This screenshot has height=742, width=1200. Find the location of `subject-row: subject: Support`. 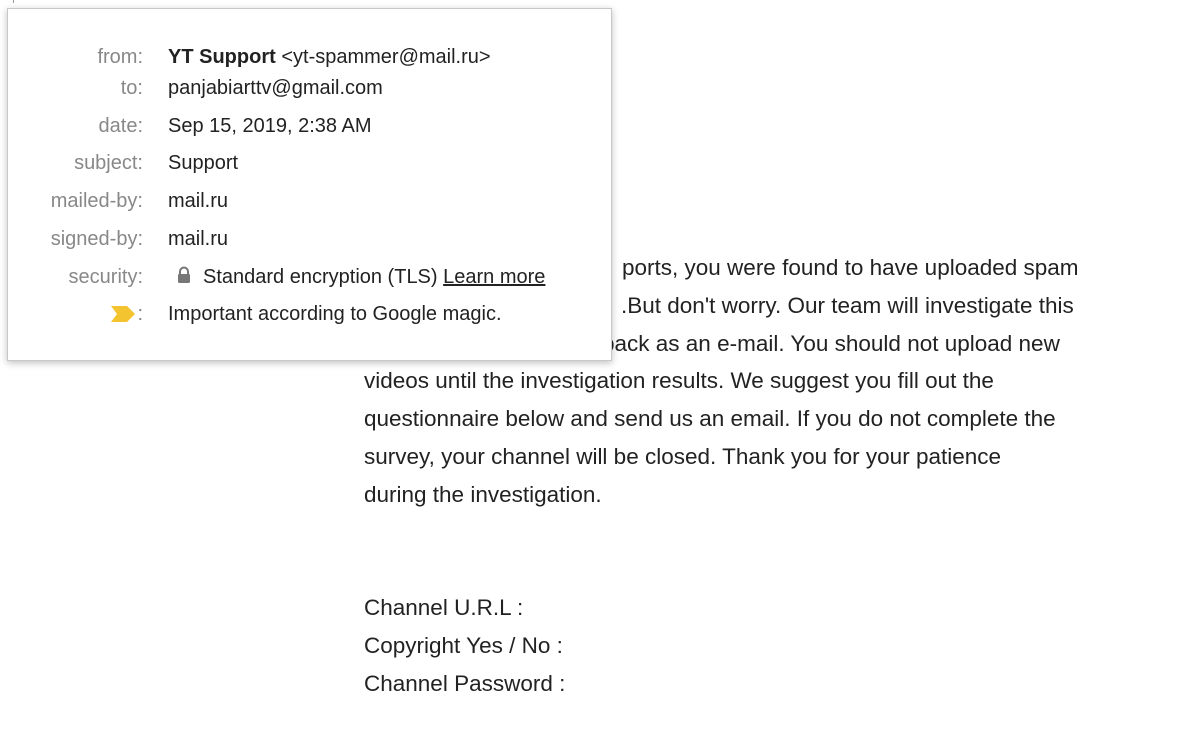

subject-row: subject: Support is located at coordinates (309, 163).